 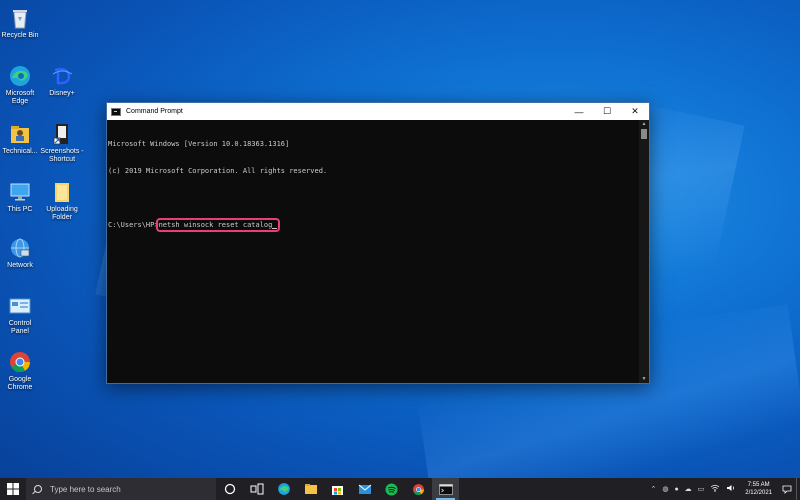 I want to click on windows-logo-icon, so click(x=13, y=489).